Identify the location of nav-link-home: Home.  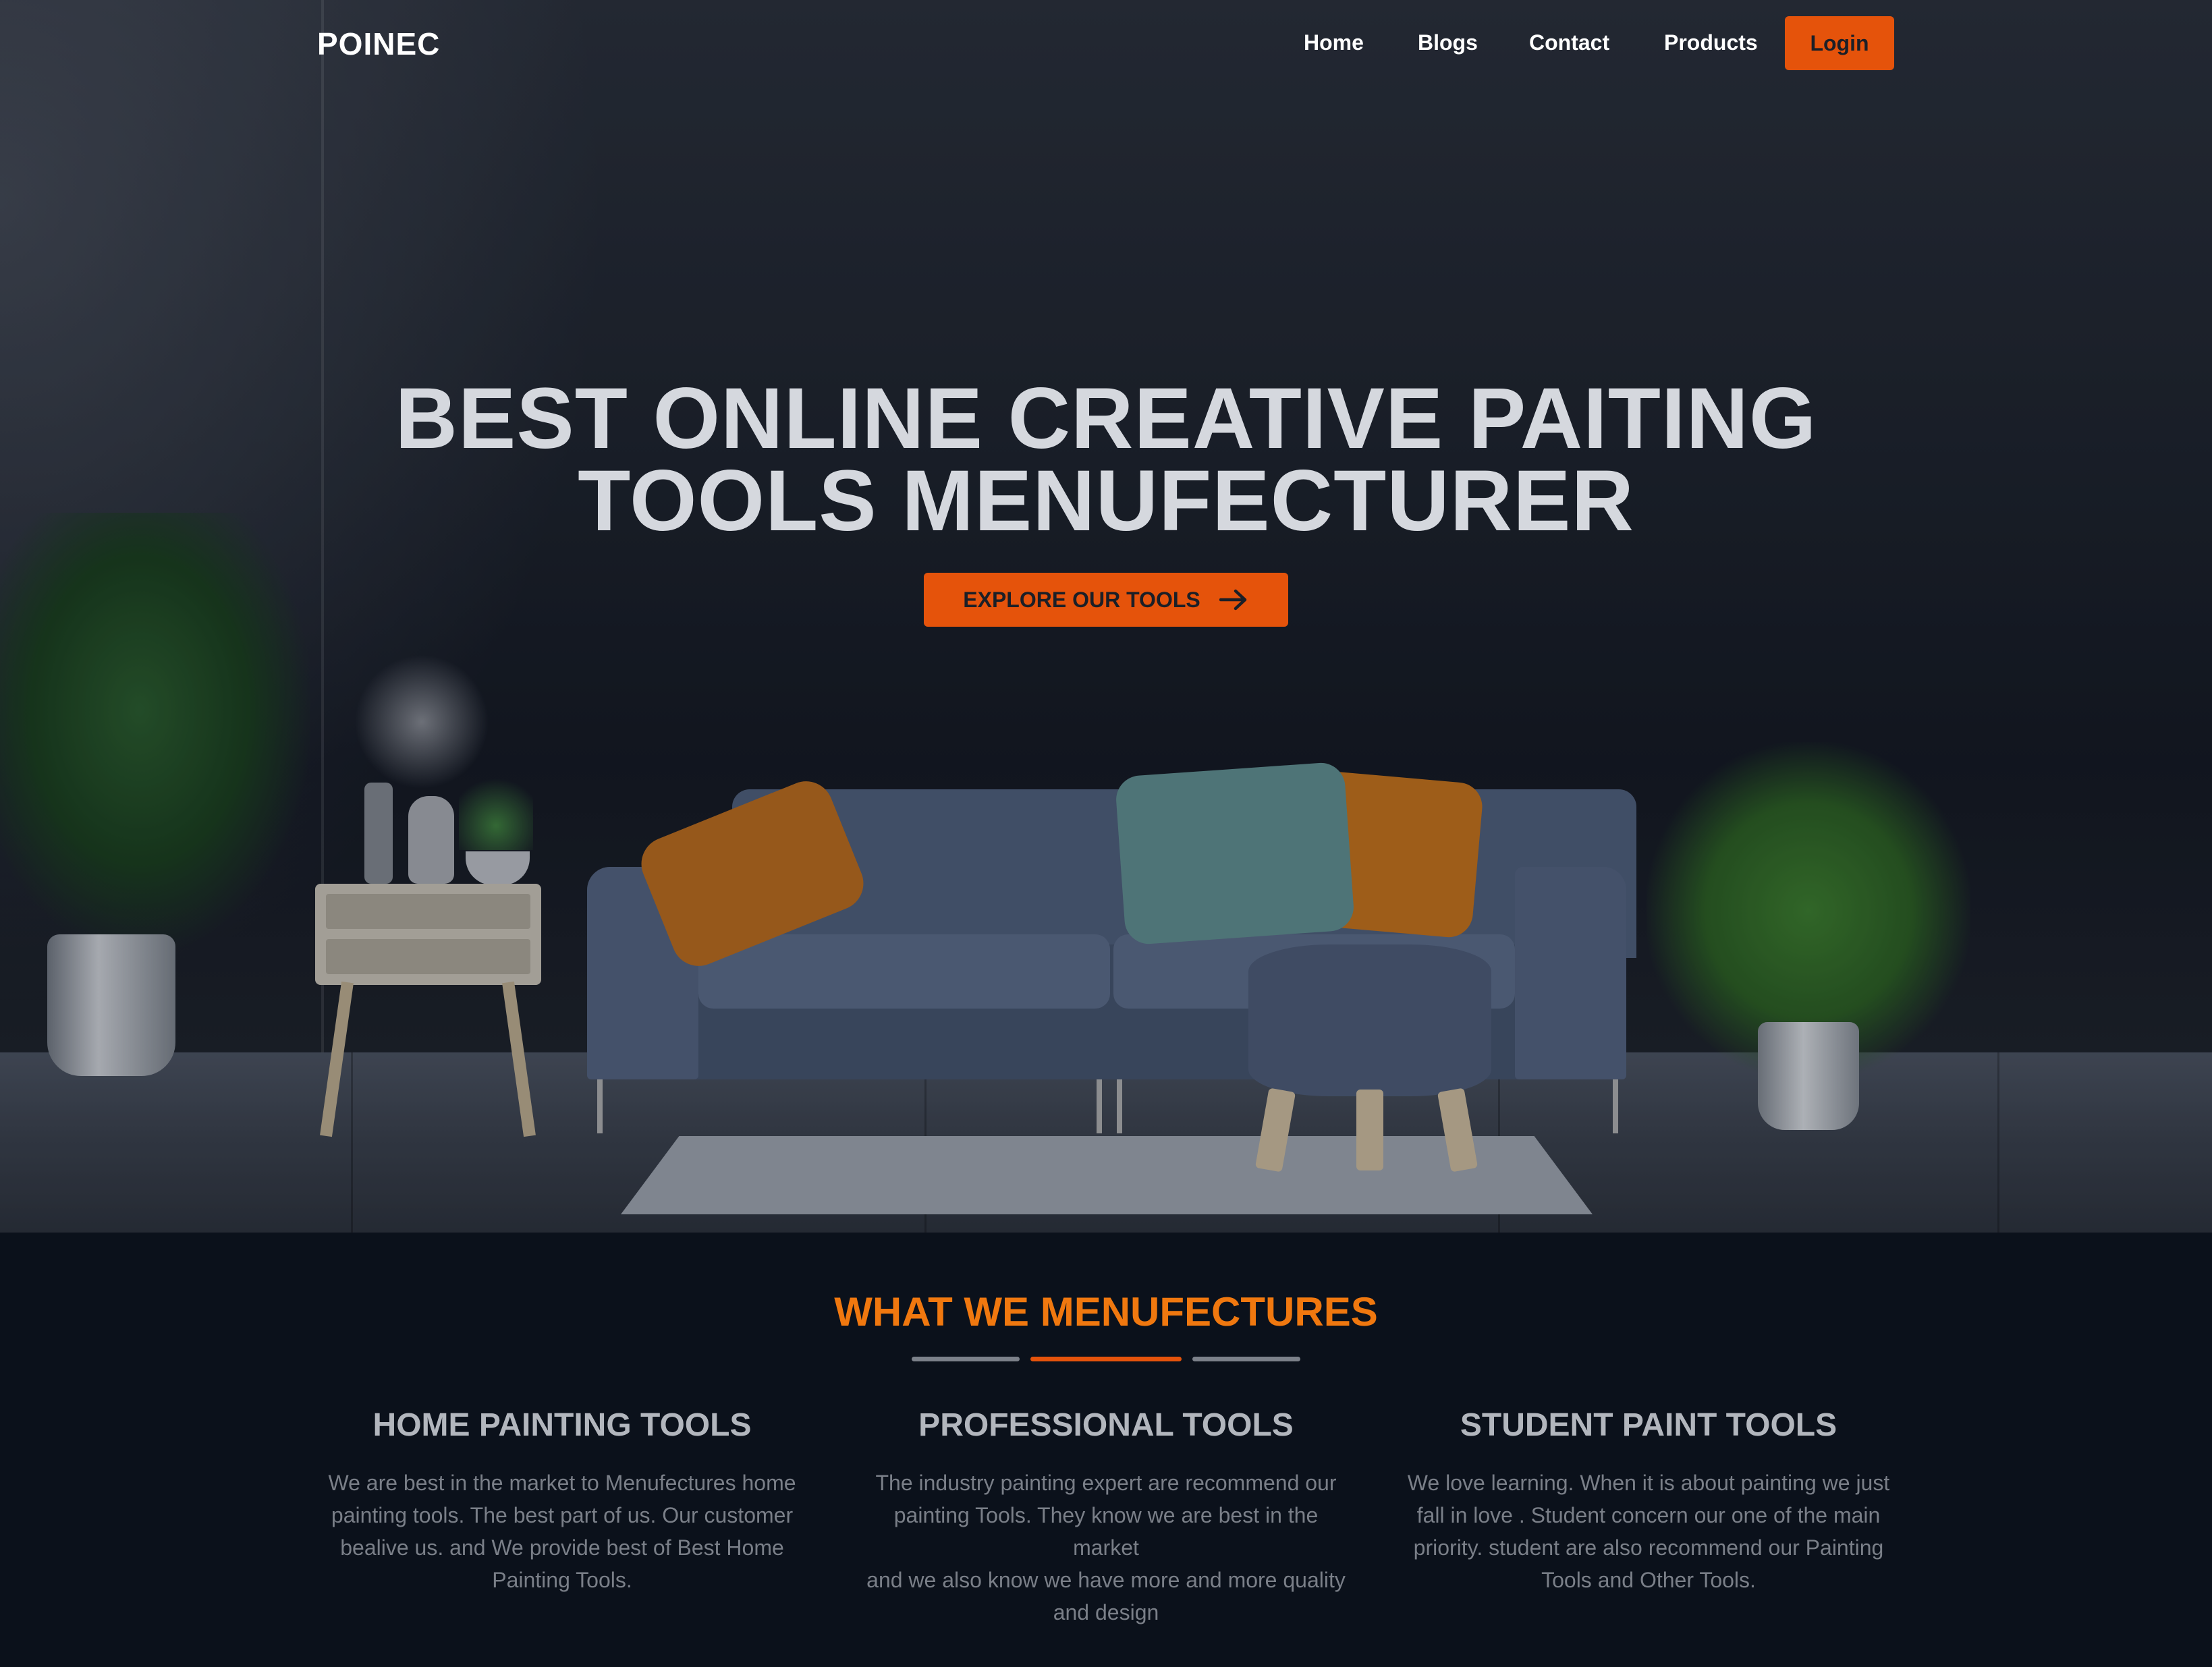
(1334, 42).